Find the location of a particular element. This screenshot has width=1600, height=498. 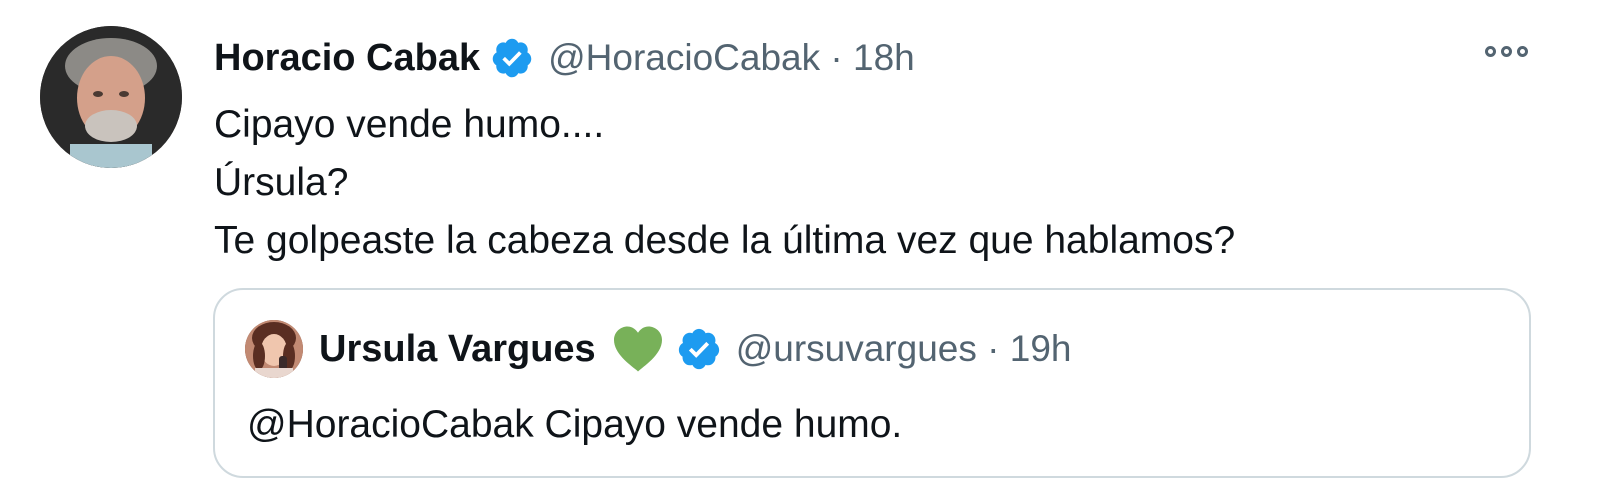

more-options-icon is located at coordinates (1506, 51).